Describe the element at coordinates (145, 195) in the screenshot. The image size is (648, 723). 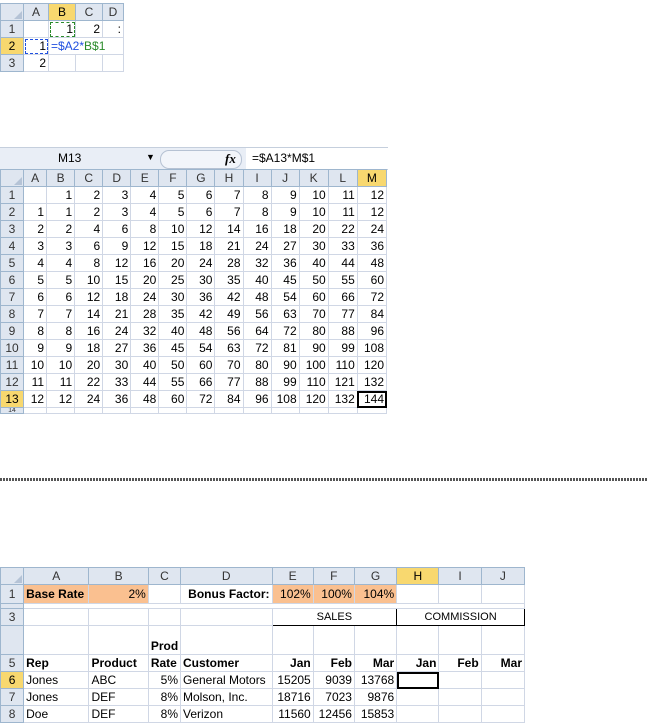
I see `cell-e1: 4` at that location.